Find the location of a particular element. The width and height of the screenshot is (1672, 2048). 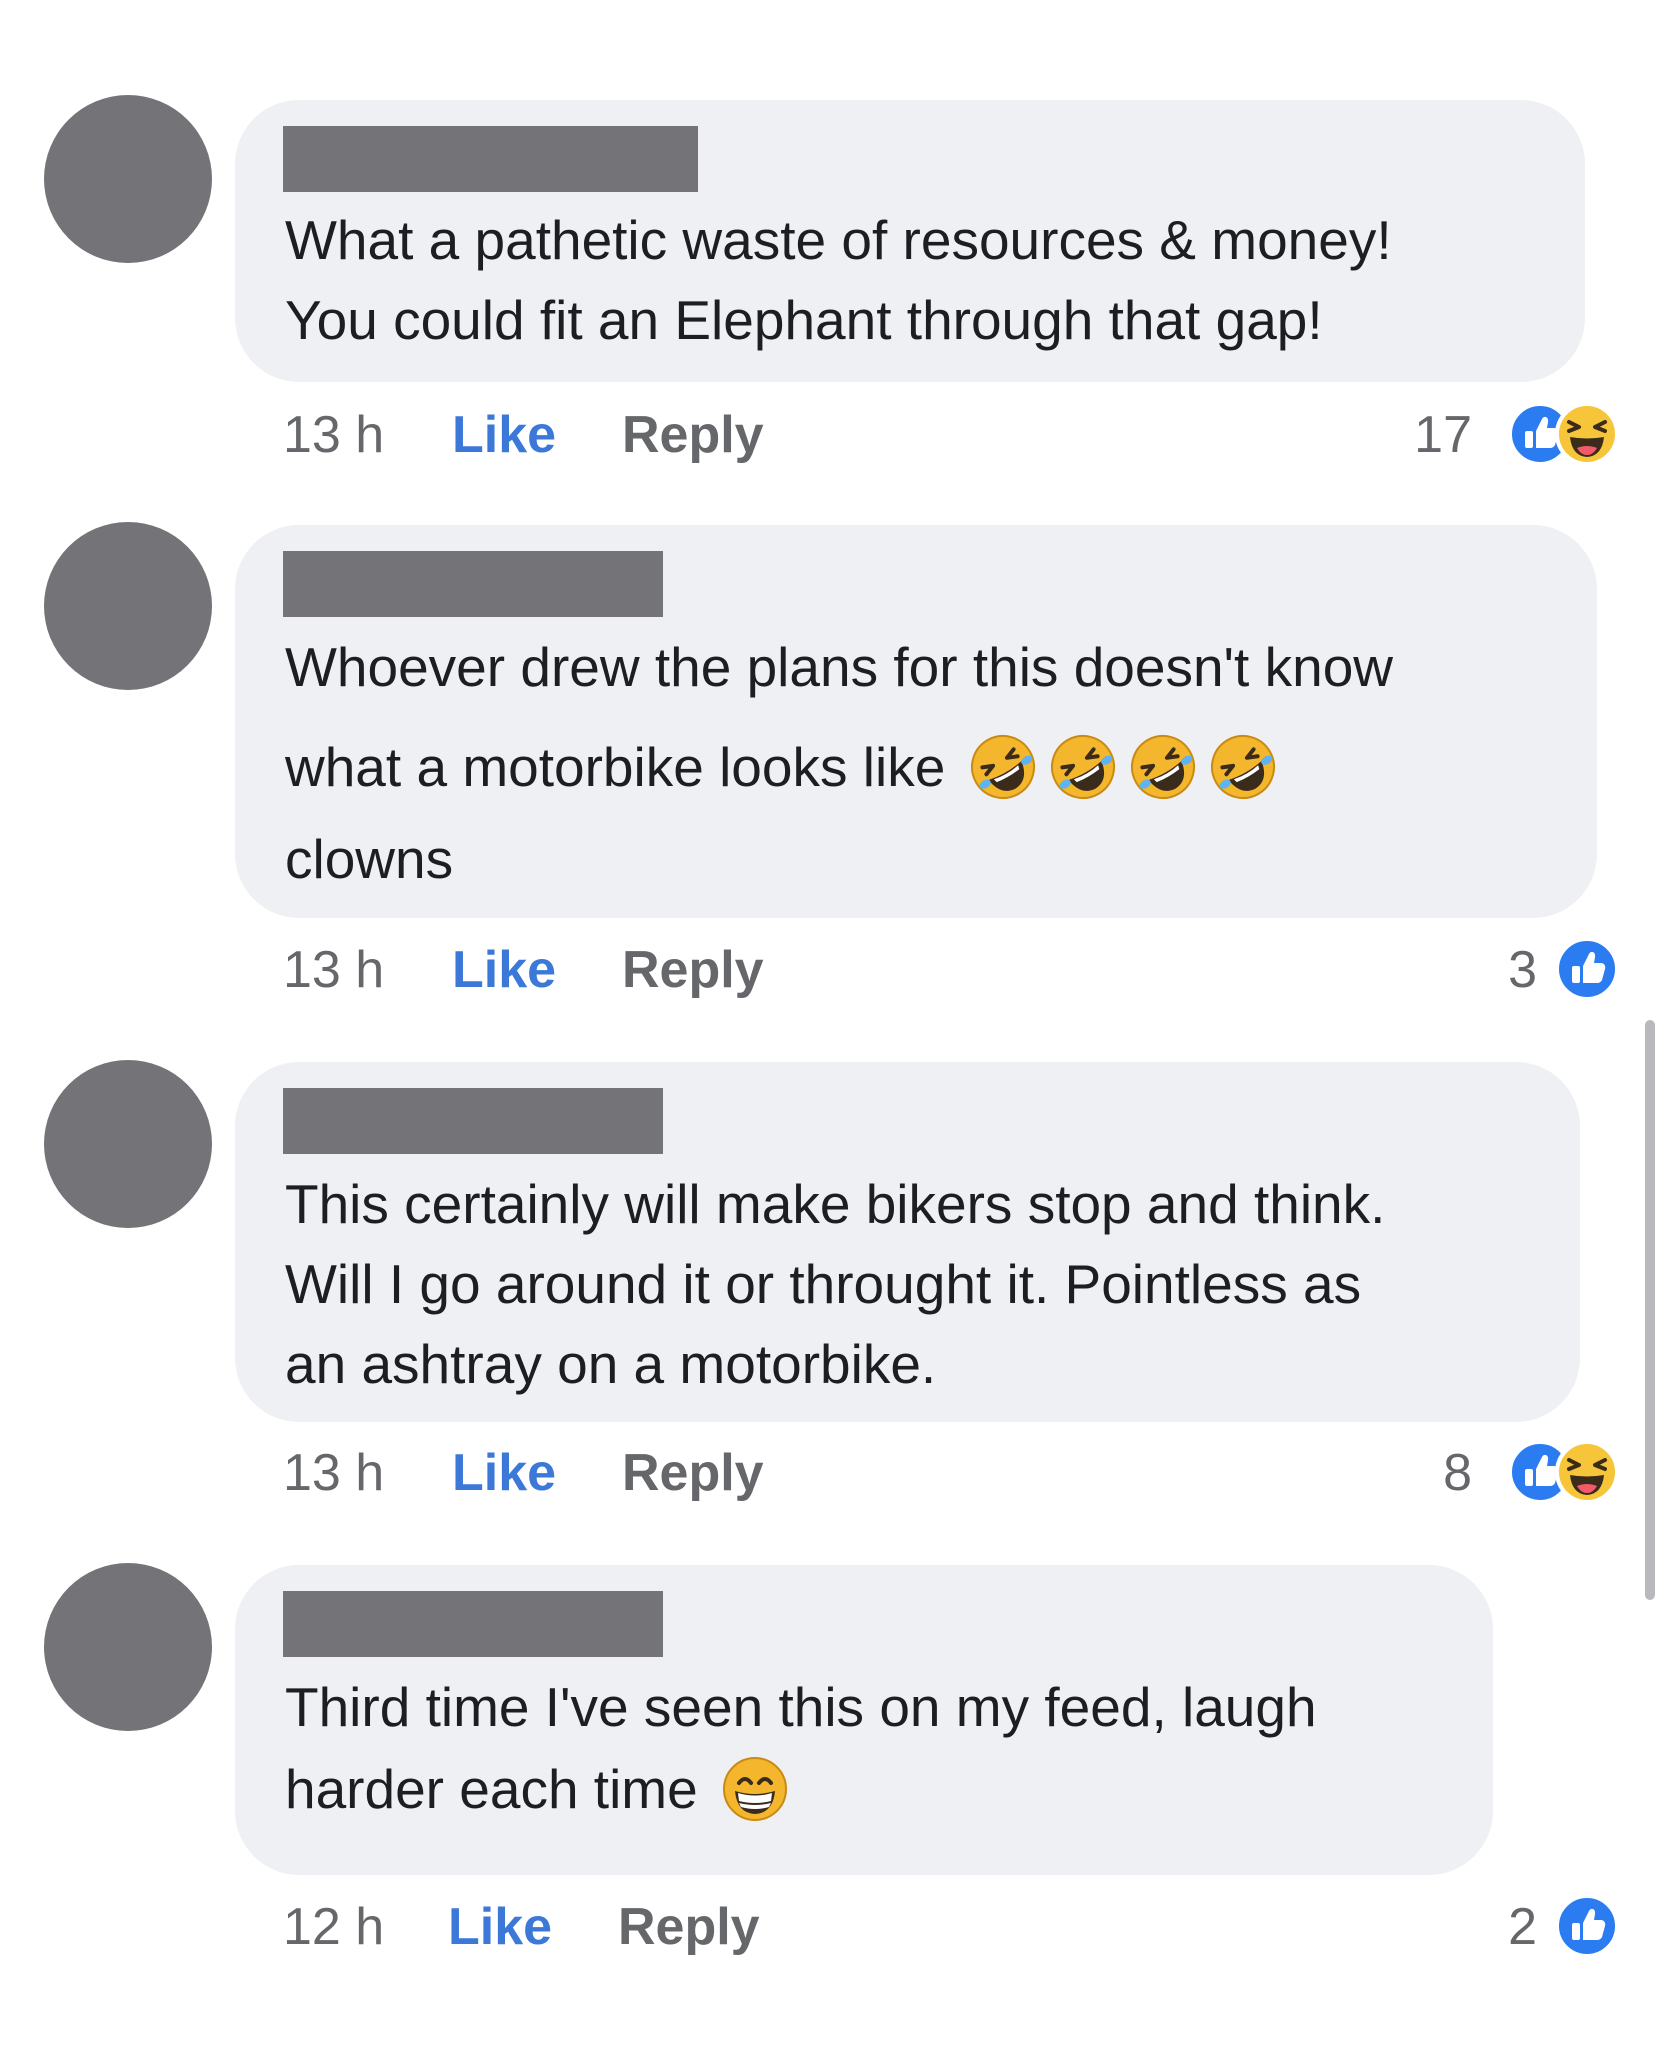

grinning-face-emoji is located at coordinates (755, 1789).